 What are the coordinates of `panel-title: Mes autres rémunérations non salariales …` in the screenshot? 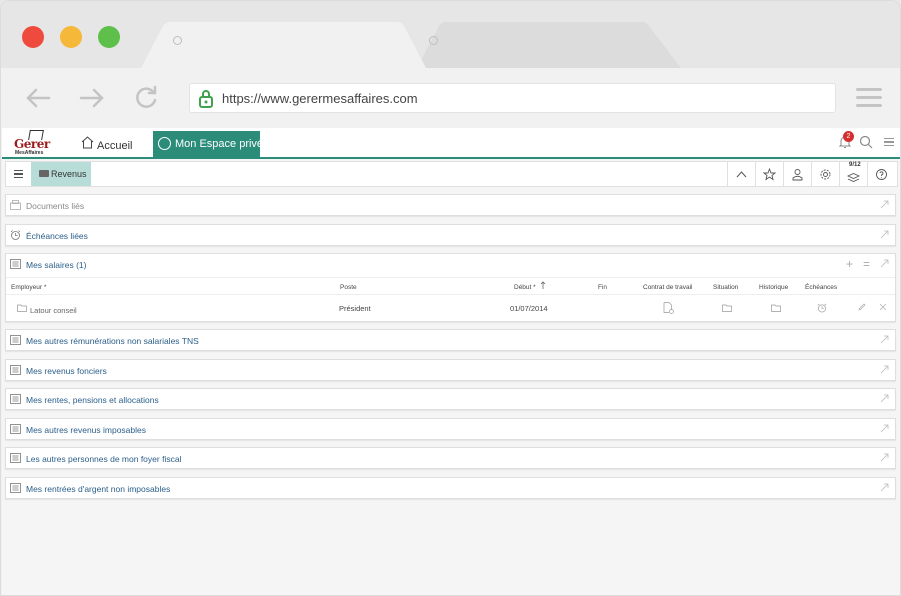 It's located at (112, 341).